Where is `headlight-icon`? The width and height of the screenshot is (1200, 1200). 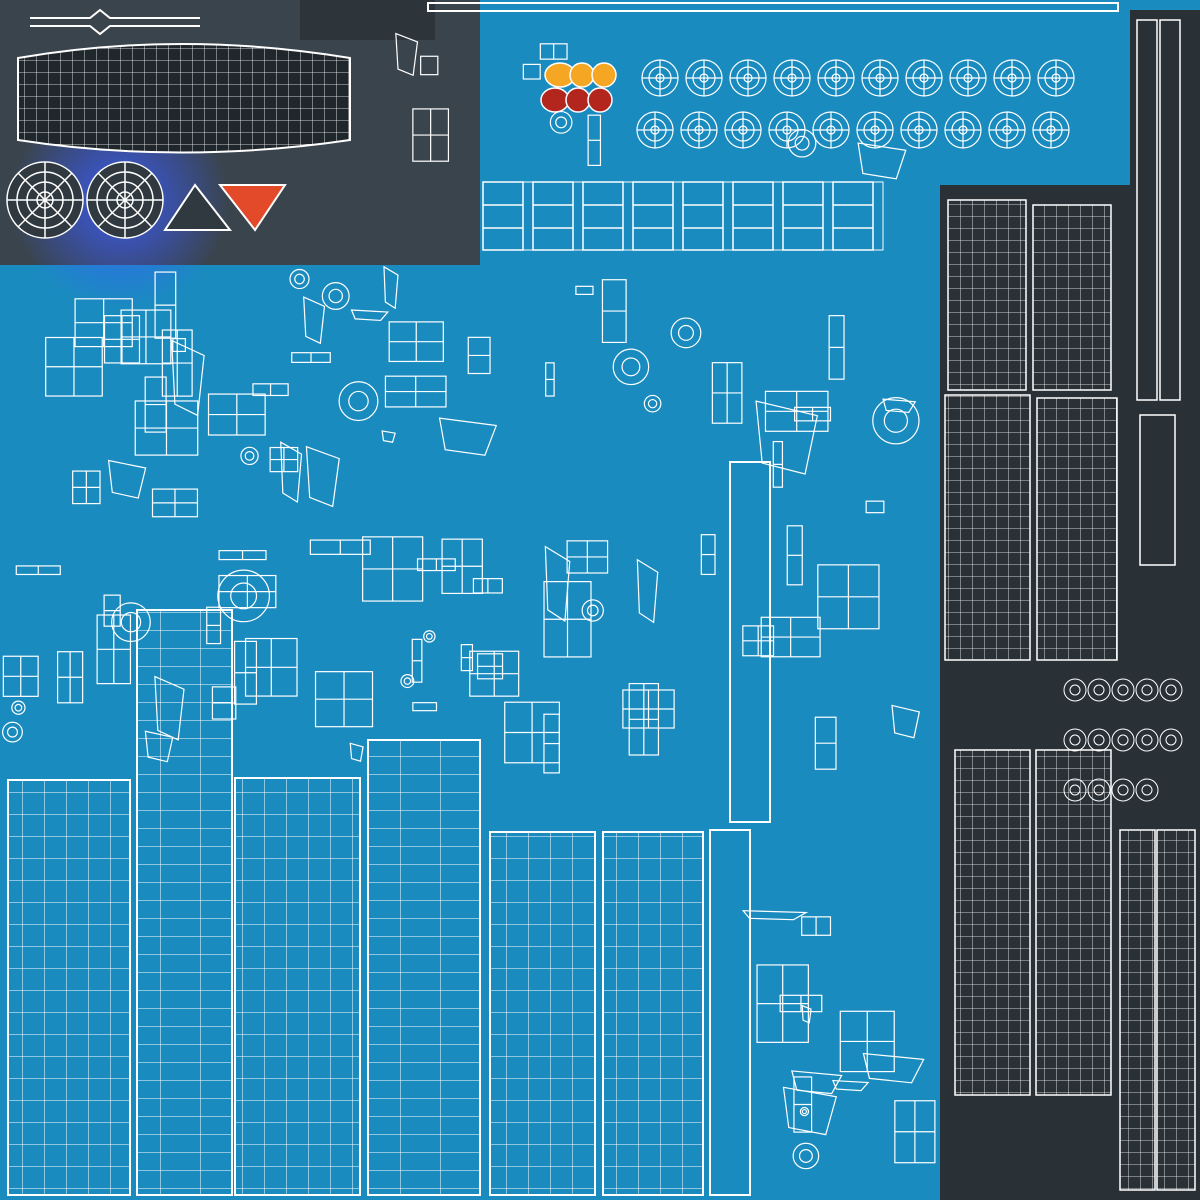
headlight-icon is located at coordinates (578, 87).